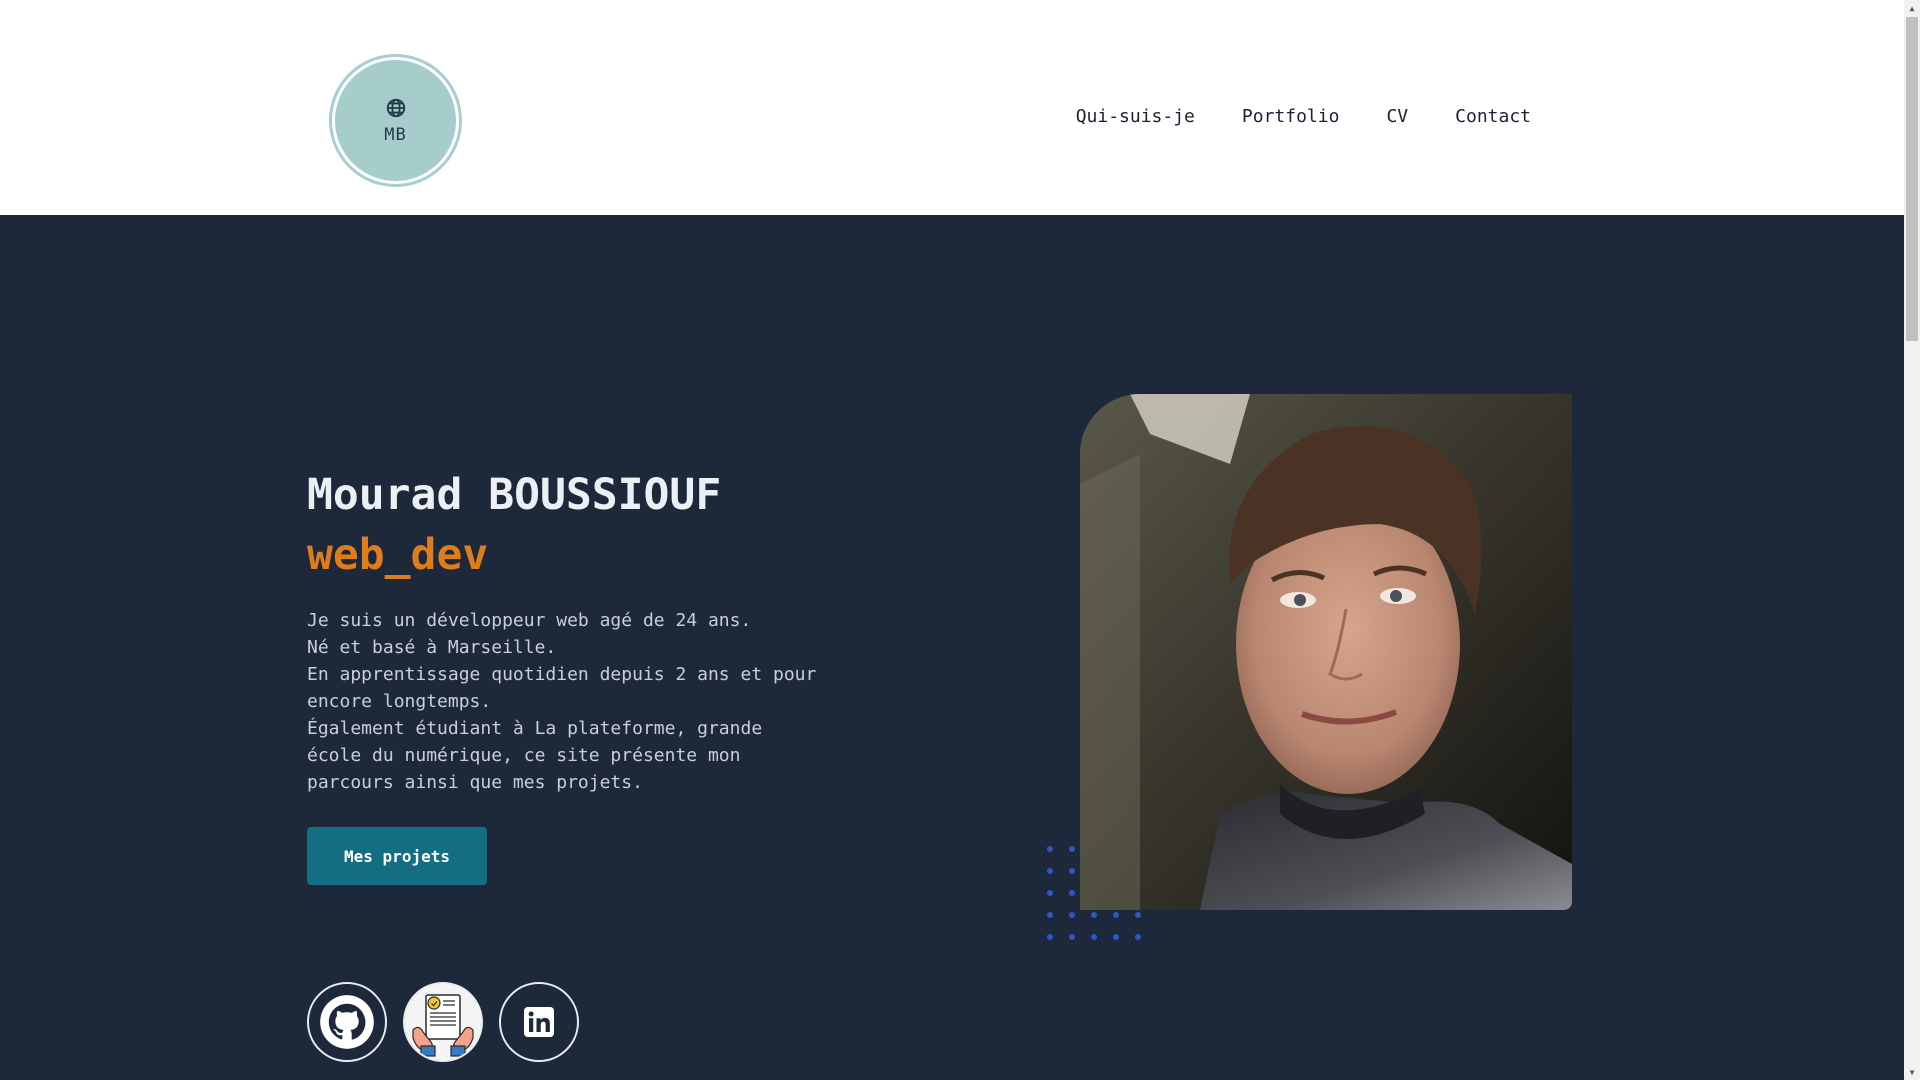 The height and width of the screenshot is (1080, 1920). I want to click on globe-icon, so click(395, 107).